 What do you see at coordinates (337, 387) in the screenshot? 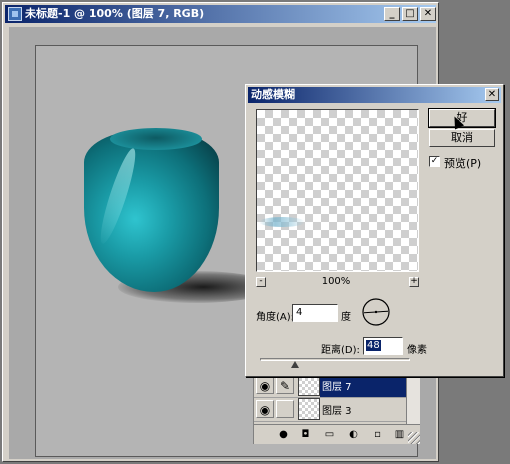
I see `layer-name: 图层 7` at bounding box center [337, 387].